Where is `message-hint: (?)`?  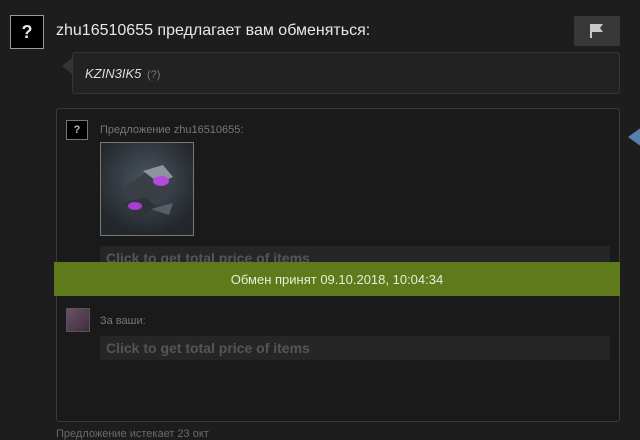 message-hint: (?) is located at coordinates (153, 75).